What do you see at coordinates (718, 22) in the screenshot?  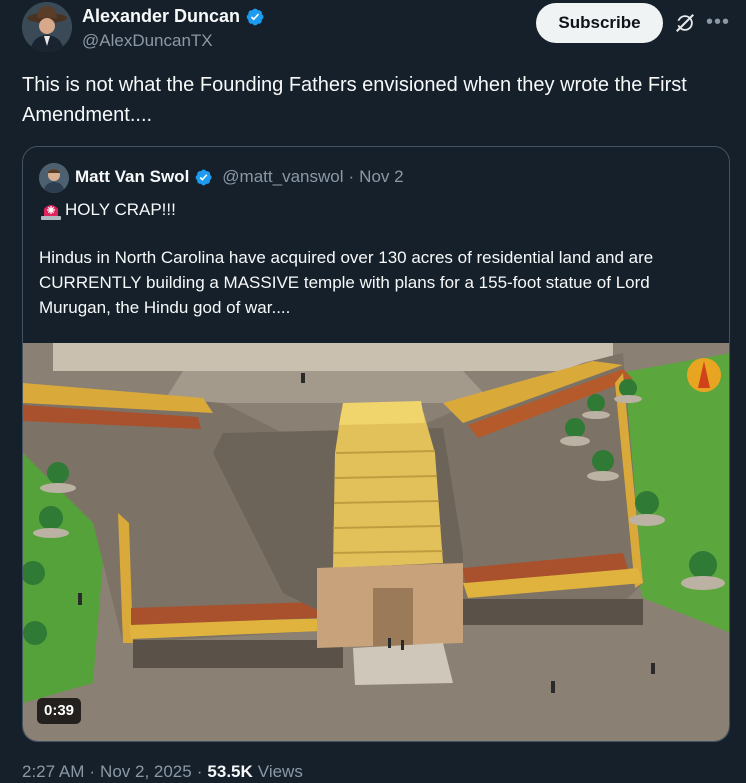 I see `more-icon: •••` at bounding box center [718, 22].